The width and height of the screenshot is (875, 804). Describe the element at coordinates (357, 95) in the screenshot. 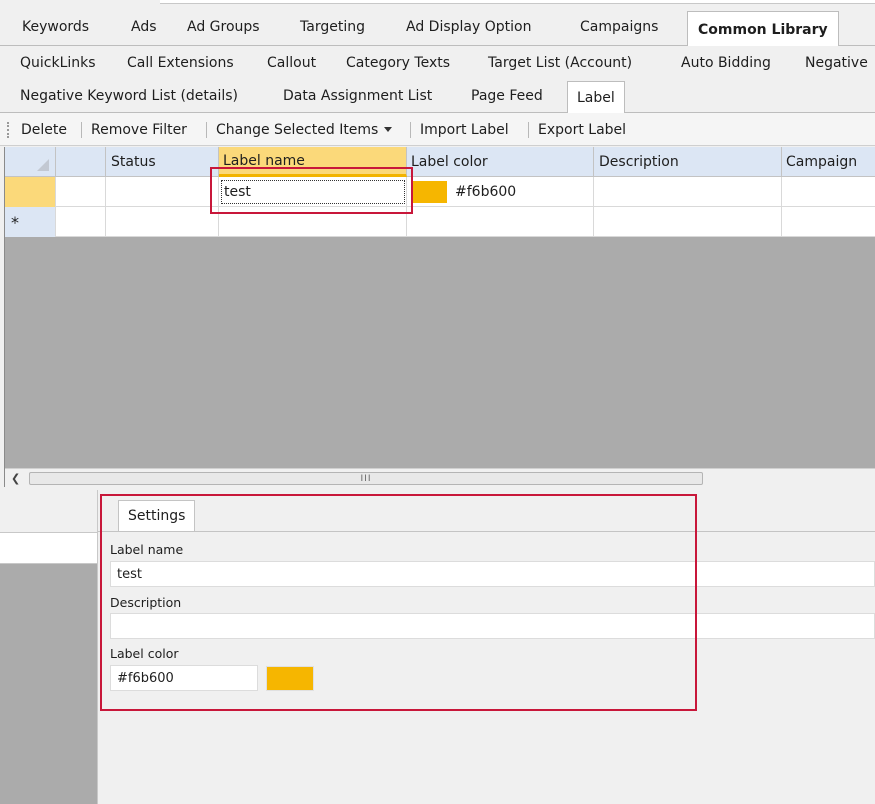

I see `tab-data-assignment-list: Data Assignment List` at that location.